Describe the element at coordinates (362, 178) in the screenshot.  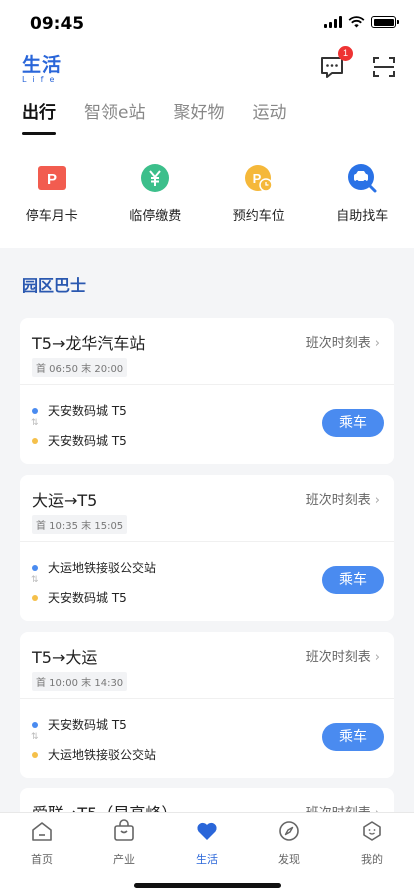
I see `find-car-icon` at that location.